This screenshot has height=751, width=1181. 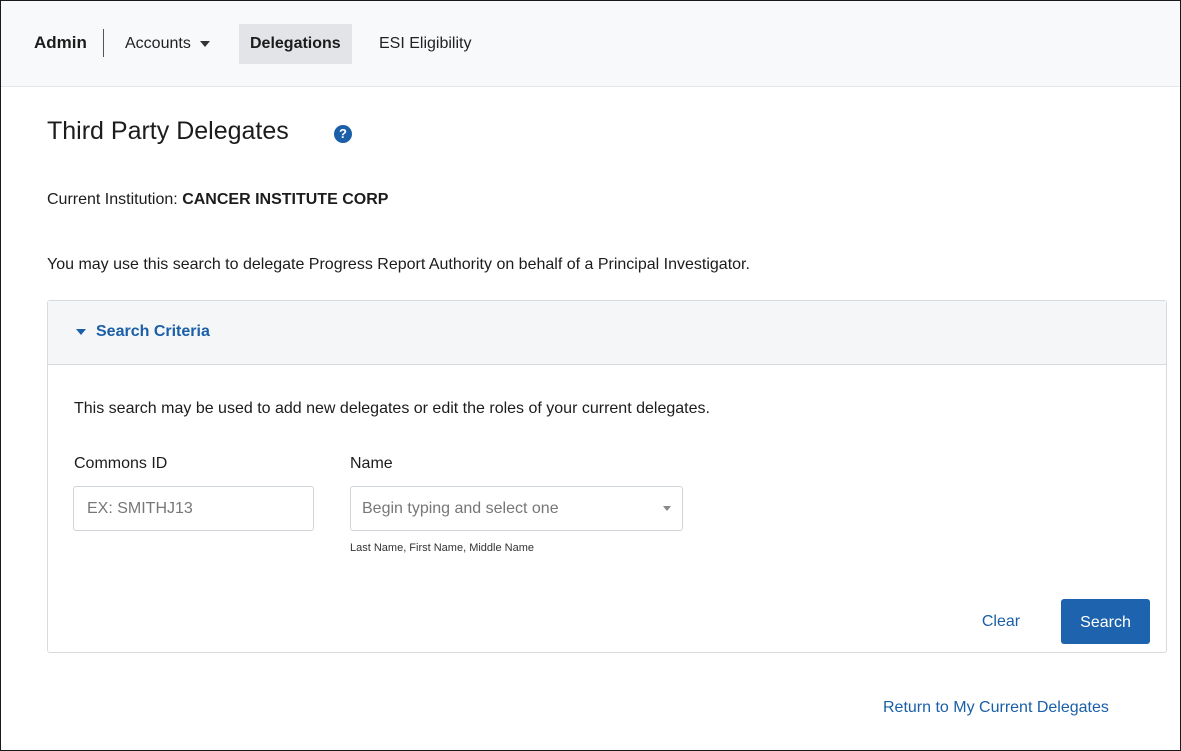 What do you see at coordinates (371, 463) in the screenshot?
I see `name-label: Name` at bounding box center [371, 463].